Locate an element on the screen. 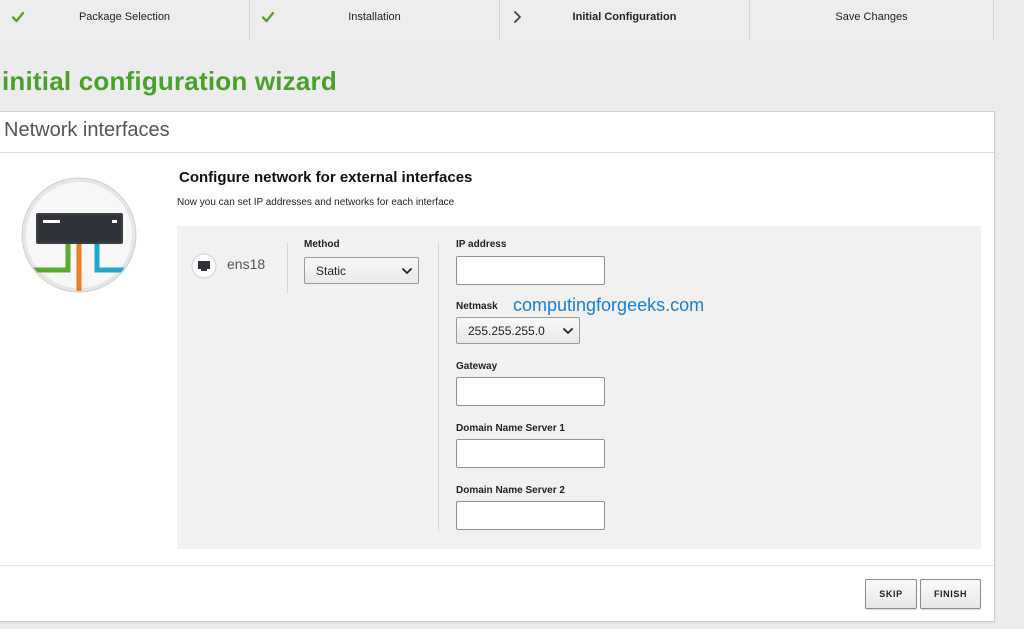 This screenshot has height=629, width=1024. dns1-label: Domain Name Server 1 is located at coordinates (510, 428).